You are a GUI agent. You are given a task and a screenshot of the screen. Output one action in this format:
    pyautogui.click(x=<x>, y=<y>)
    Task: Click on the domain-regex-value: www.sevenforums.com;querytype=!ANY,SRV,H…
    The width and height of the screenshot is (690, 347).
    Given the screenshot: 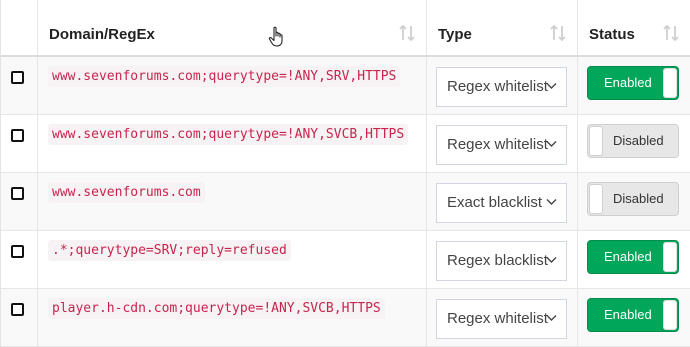 What is the action you would take?
    pyautogui.click(x=224, y=76)
    